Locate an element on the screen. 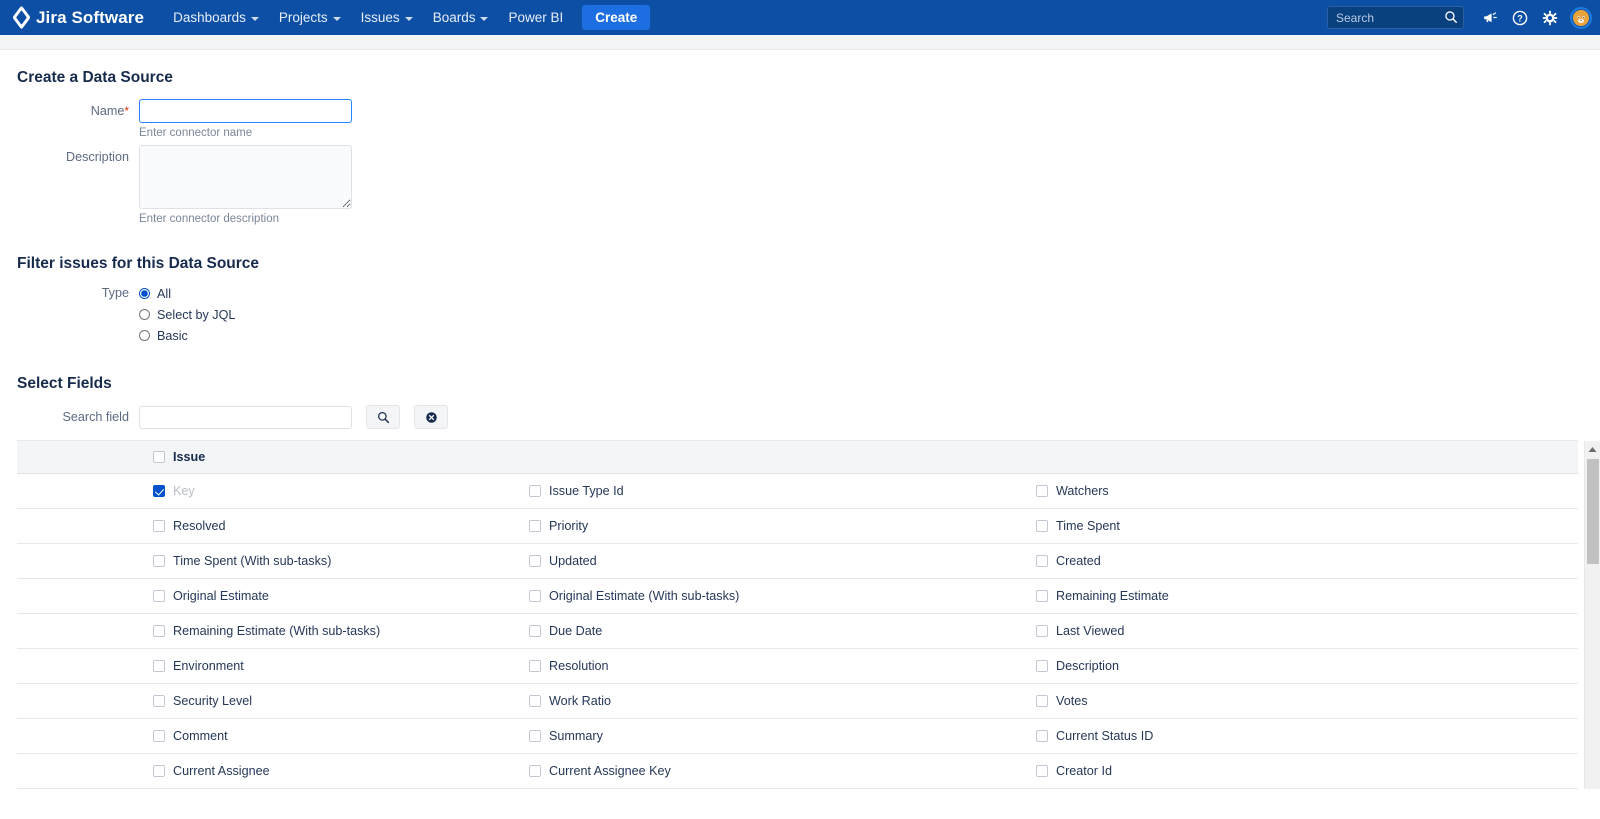 The image size is (1600, 819). table-row: Security Level Work Ratio Votes is located at coordinates (797, 701).